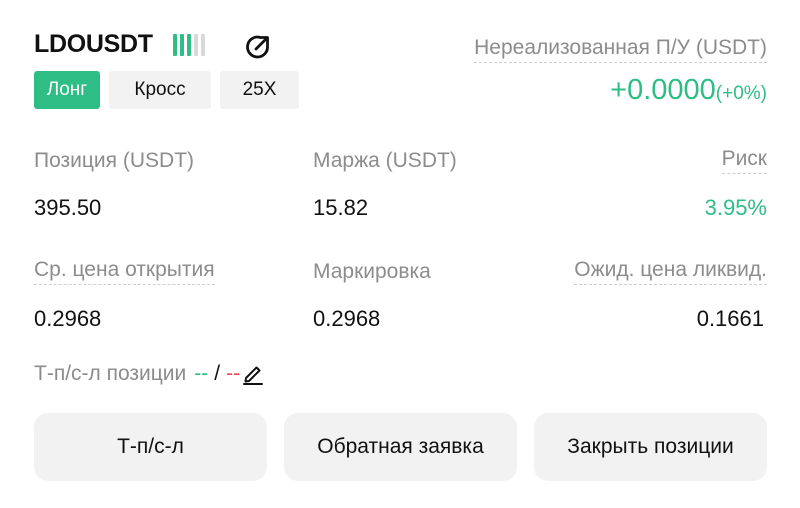  I want to click on liquidation-price-label: Ожид. цена ликвид., so click(670, 271).